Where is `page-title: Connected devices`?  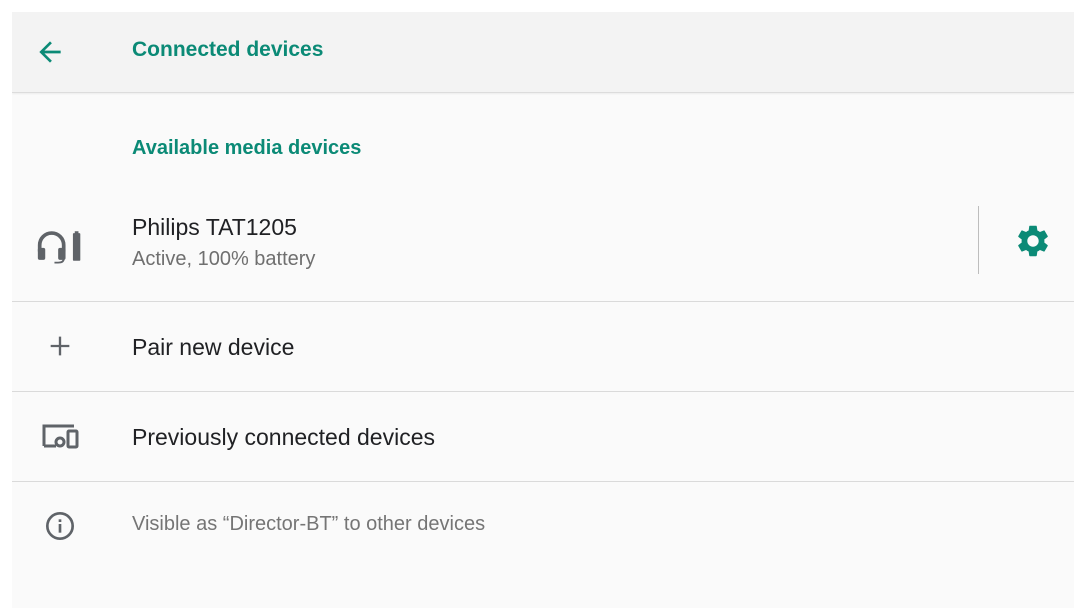 page-title: Connected devices is located at coordinates (228, 49).